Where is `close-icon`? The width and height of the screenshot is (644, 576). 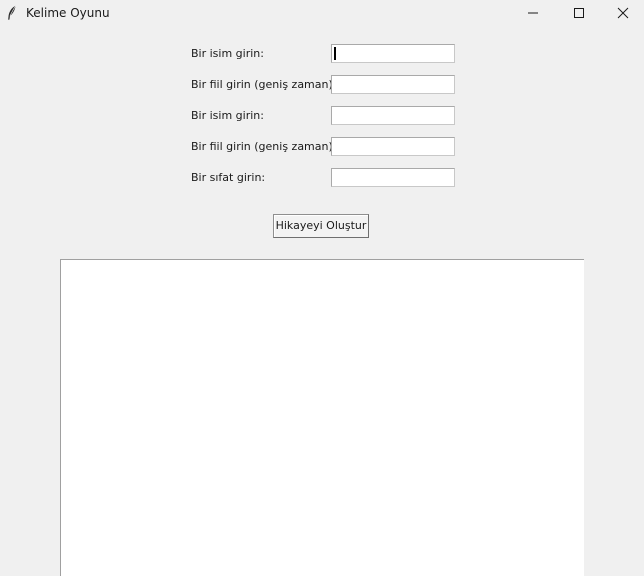
close-icon is located at coordinates (623, 13).